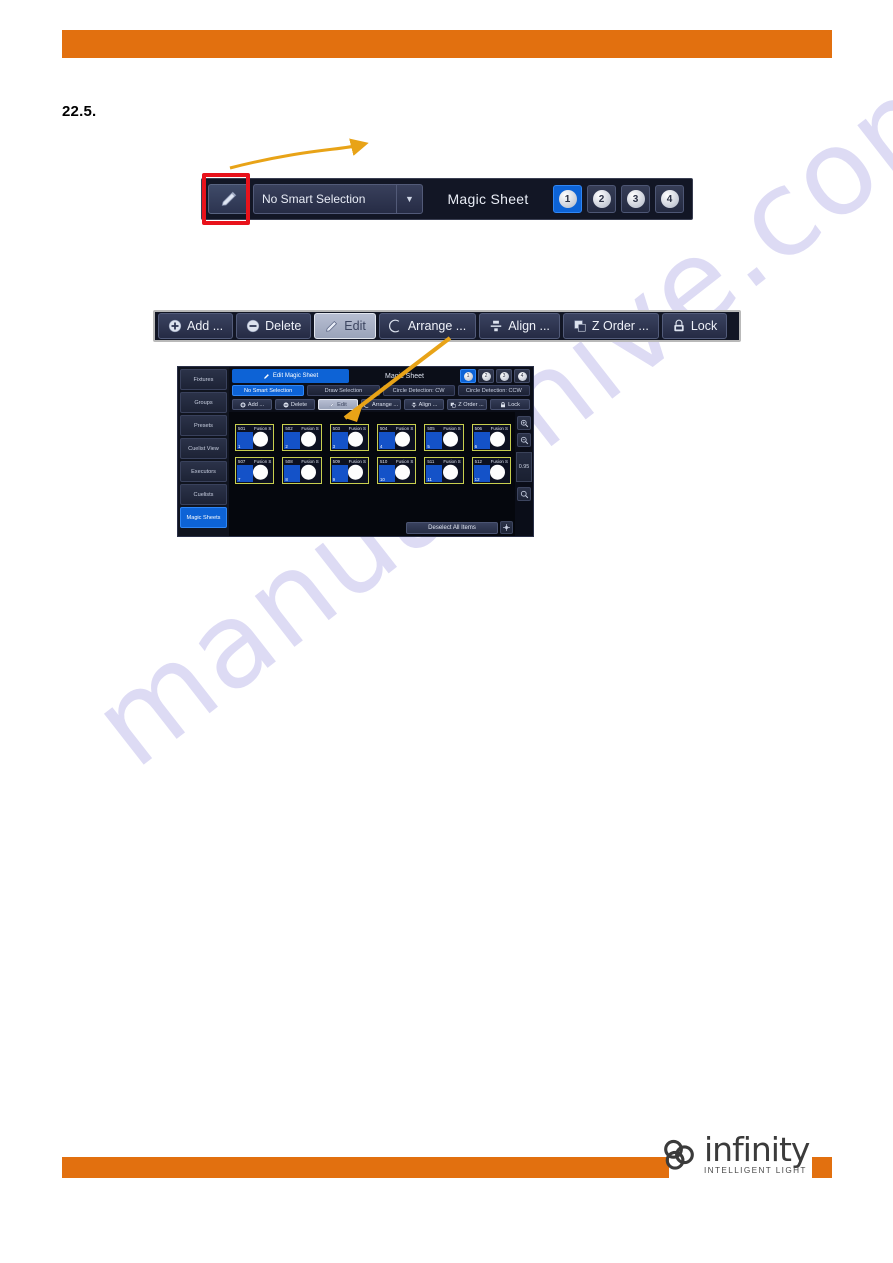 This screenshot has height=1263, width=893. Describe the element at coordinates (355, 326) in the screenshot. I see `edit-button-label: Edit` at that location.